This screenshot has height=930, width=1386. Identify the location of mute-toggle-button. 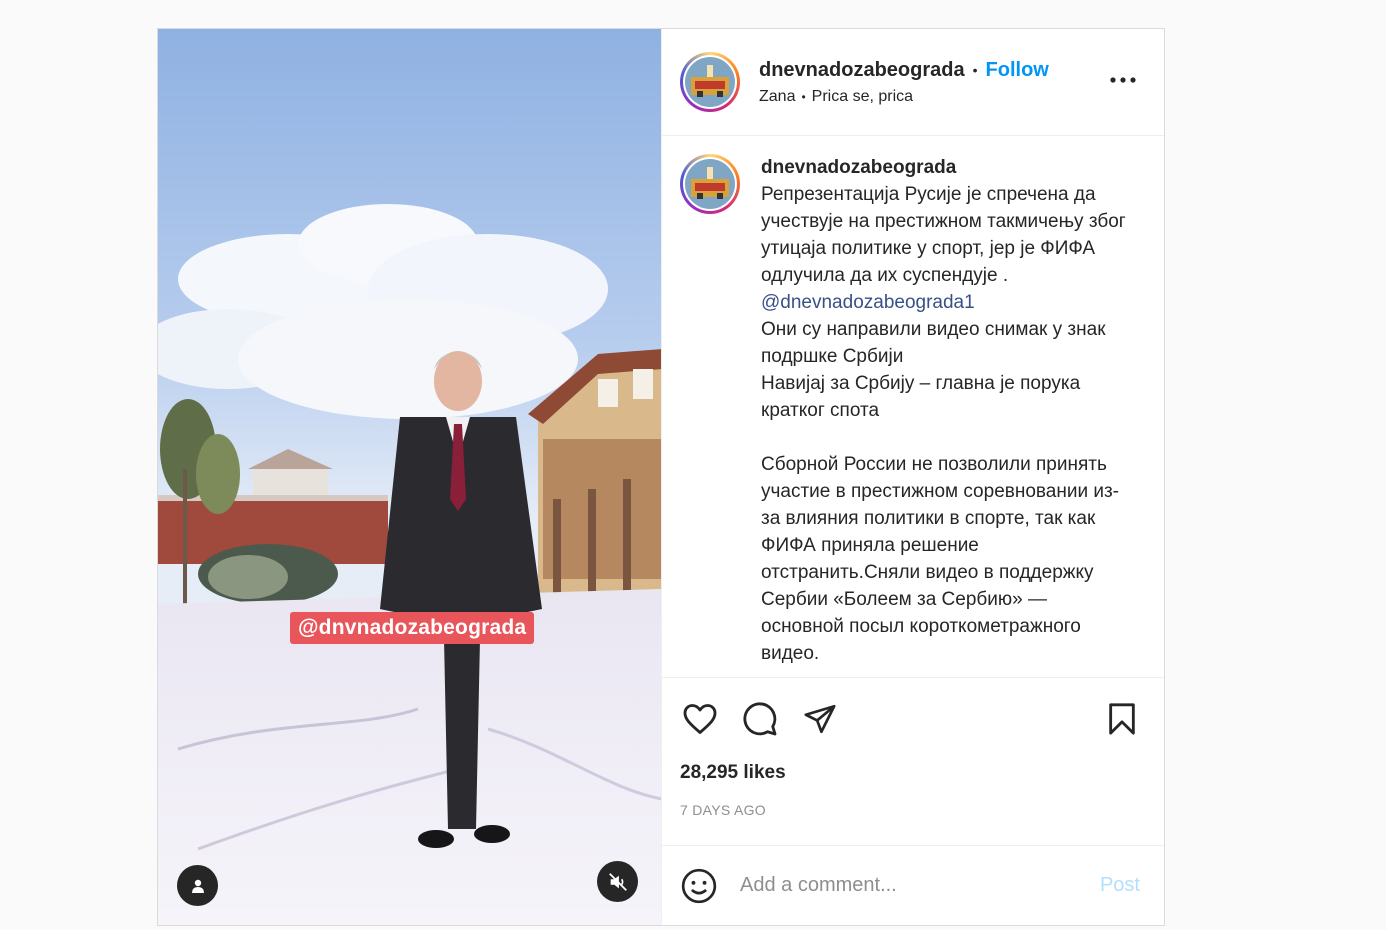
(617, 881).